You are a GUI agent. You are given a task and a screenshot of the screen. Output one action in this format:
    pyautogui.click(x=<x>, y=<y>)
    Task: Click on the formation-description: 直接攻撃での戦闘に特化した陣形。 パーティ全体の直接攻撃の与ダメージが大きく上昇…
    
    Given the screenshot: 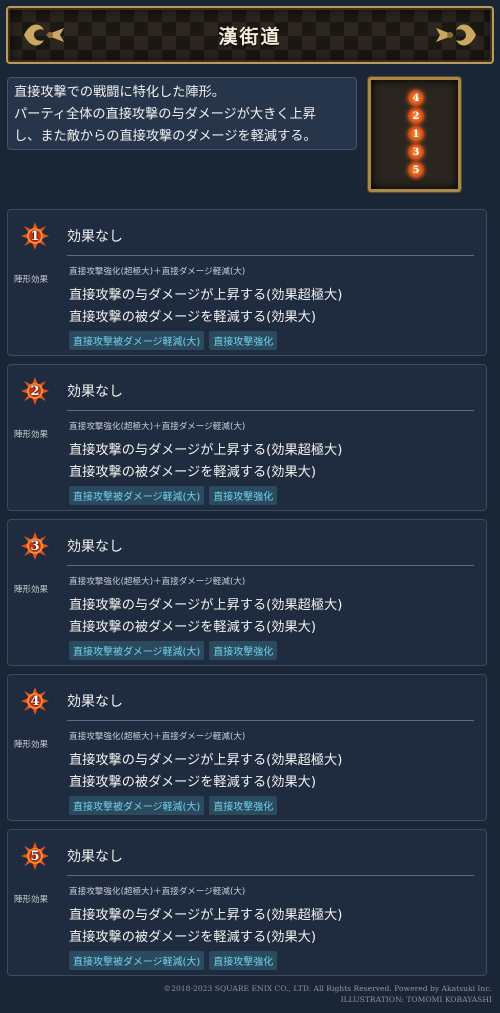 What is the action you would take?
    pyautogui.click(x=182, y=113)
    